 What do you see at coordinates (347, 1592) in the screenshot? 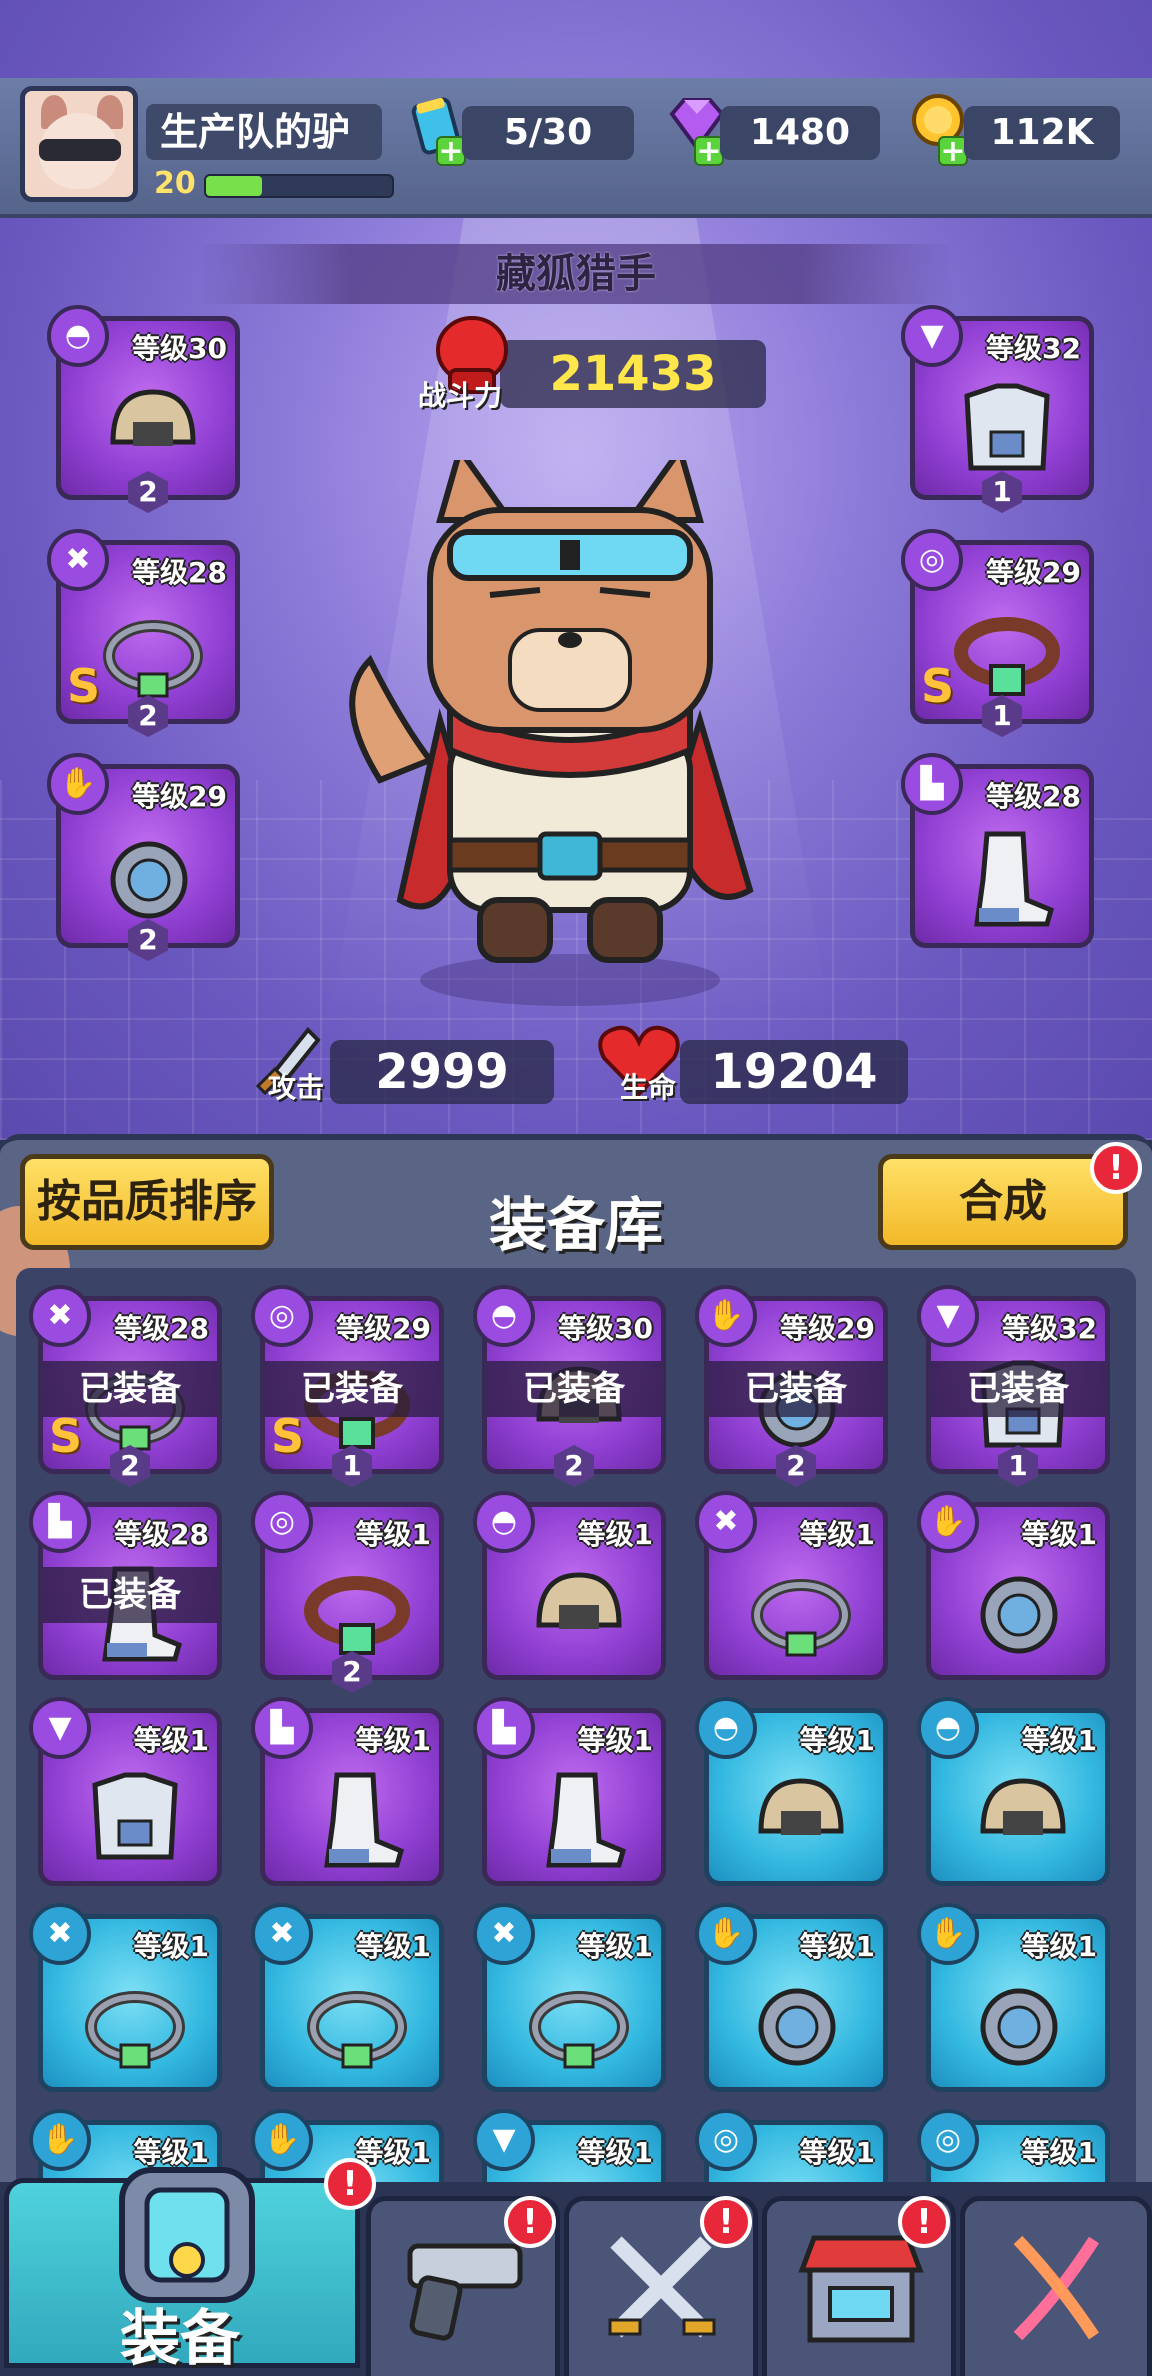
I see `inventory-item: ◎ 等级1 2` at bounding box center [347, 1592].